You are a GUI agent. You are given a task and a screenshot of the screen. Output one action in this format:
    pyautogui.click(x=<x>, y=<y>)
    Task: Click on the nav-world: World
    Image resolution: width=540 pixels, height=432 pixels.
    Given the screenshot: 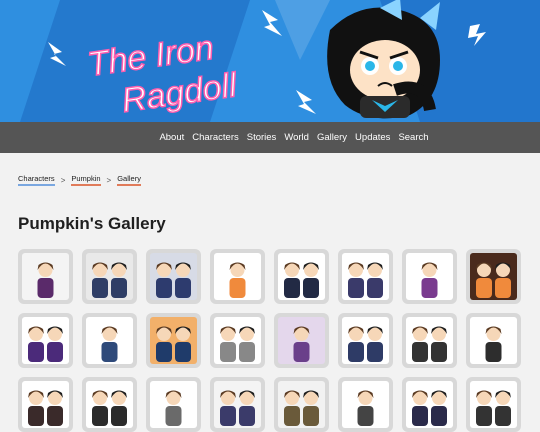 What is the action you would take?
    pyautogui.click(x=296, y=137)
    